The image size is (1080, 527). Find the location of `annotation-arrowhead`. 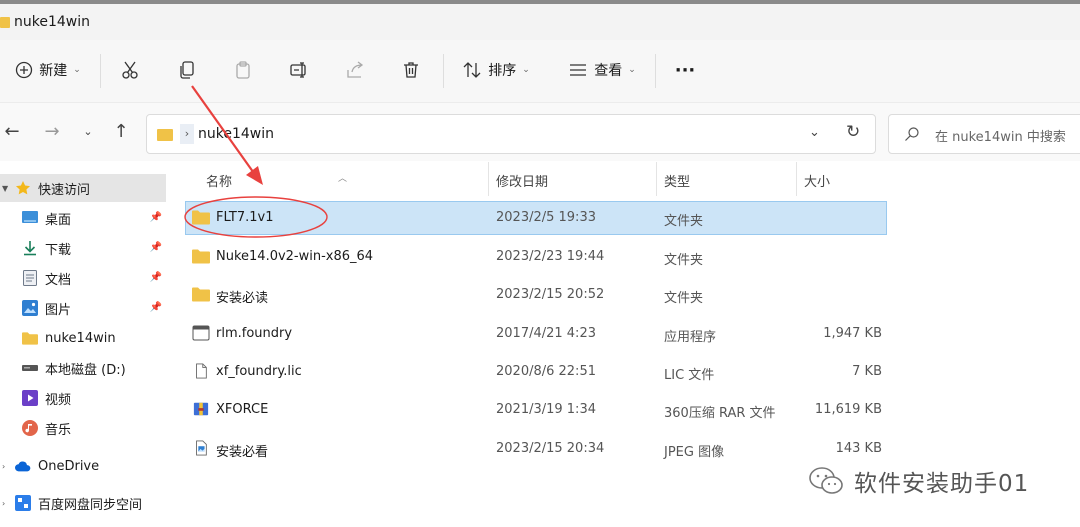

annotation-arrowhead is located at coordinates (254, 175).